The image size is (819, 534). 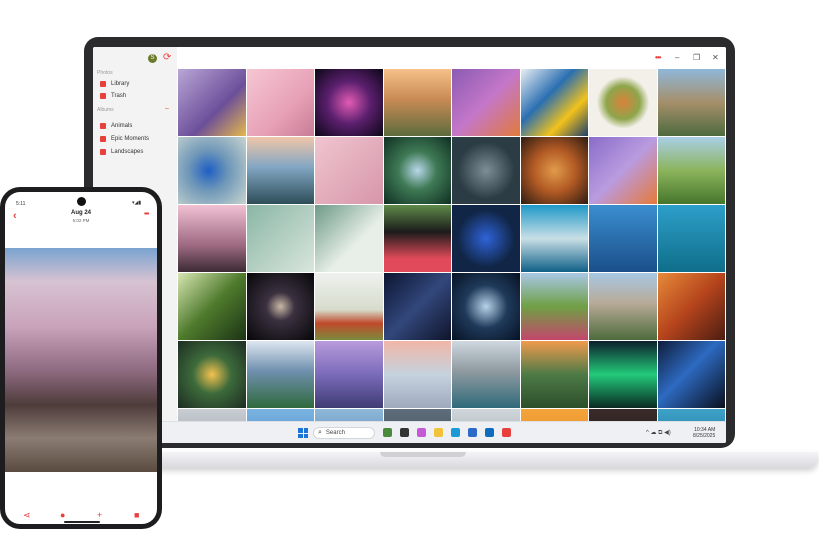 What do you see at coordinates (99, 515) in the screenshot?
I see `add-icon: +` at bounding box center [99, 515].